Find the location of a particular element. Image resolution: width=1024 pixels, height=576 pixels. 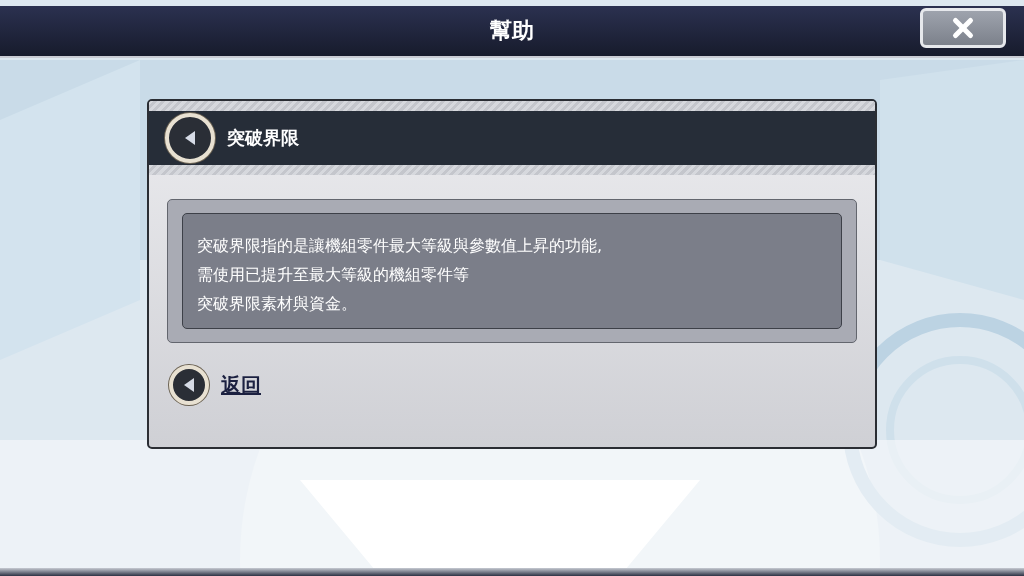

back-button is located at coordinates (190, 138).